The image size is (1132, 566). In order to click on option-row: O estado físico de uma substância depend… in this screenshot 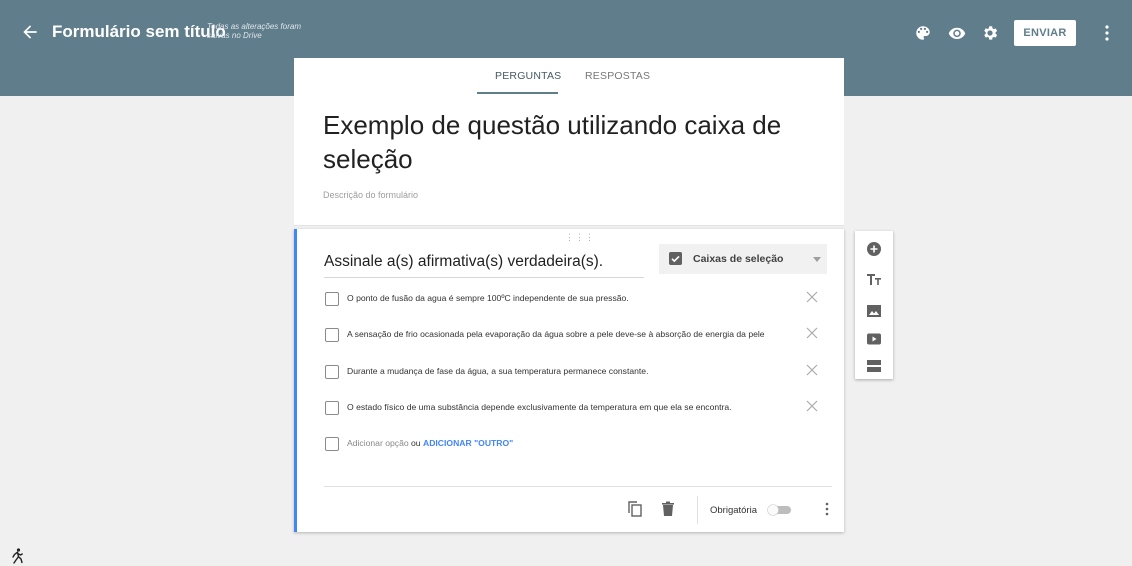, I will do `click(575, 409)`.